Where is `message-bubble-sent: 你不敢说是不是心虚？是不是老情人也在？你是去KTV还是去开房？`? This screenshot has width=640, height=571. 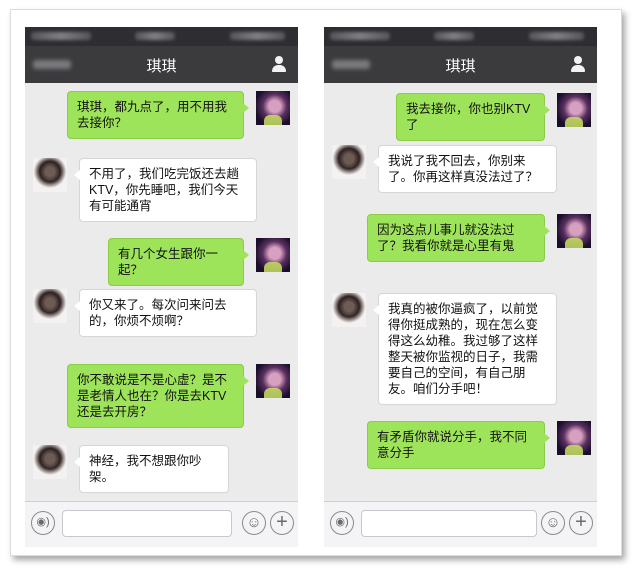
message-bubble-sent: 你不敢说是不是心虚？是不是老情人也在？你是去KTV还是去开房？ is located at coordinates (158, 396).